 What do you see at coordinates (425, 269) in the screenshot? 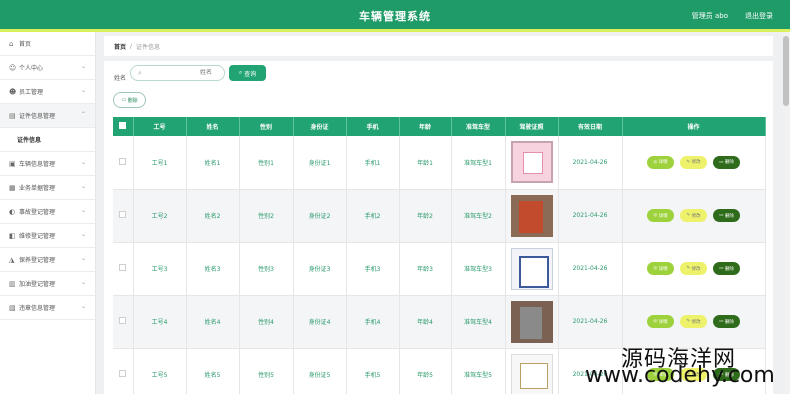
I see `table-cell: 年龄3` at bounding box center [425, 269].